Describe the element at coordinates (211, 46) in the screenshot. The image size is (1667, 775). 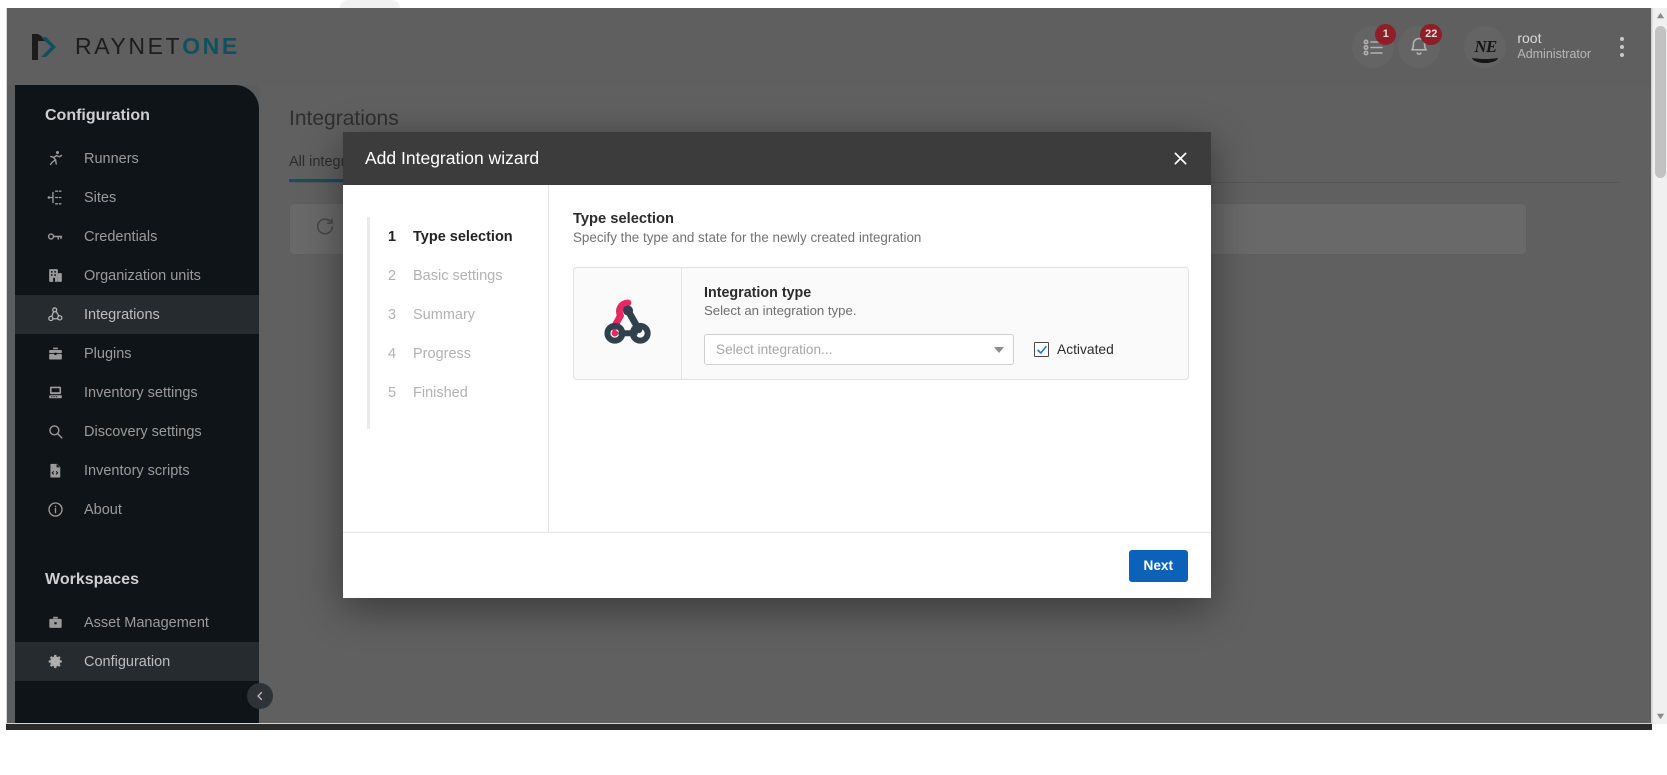
I see `brand-name-accent: ONE` at that location.